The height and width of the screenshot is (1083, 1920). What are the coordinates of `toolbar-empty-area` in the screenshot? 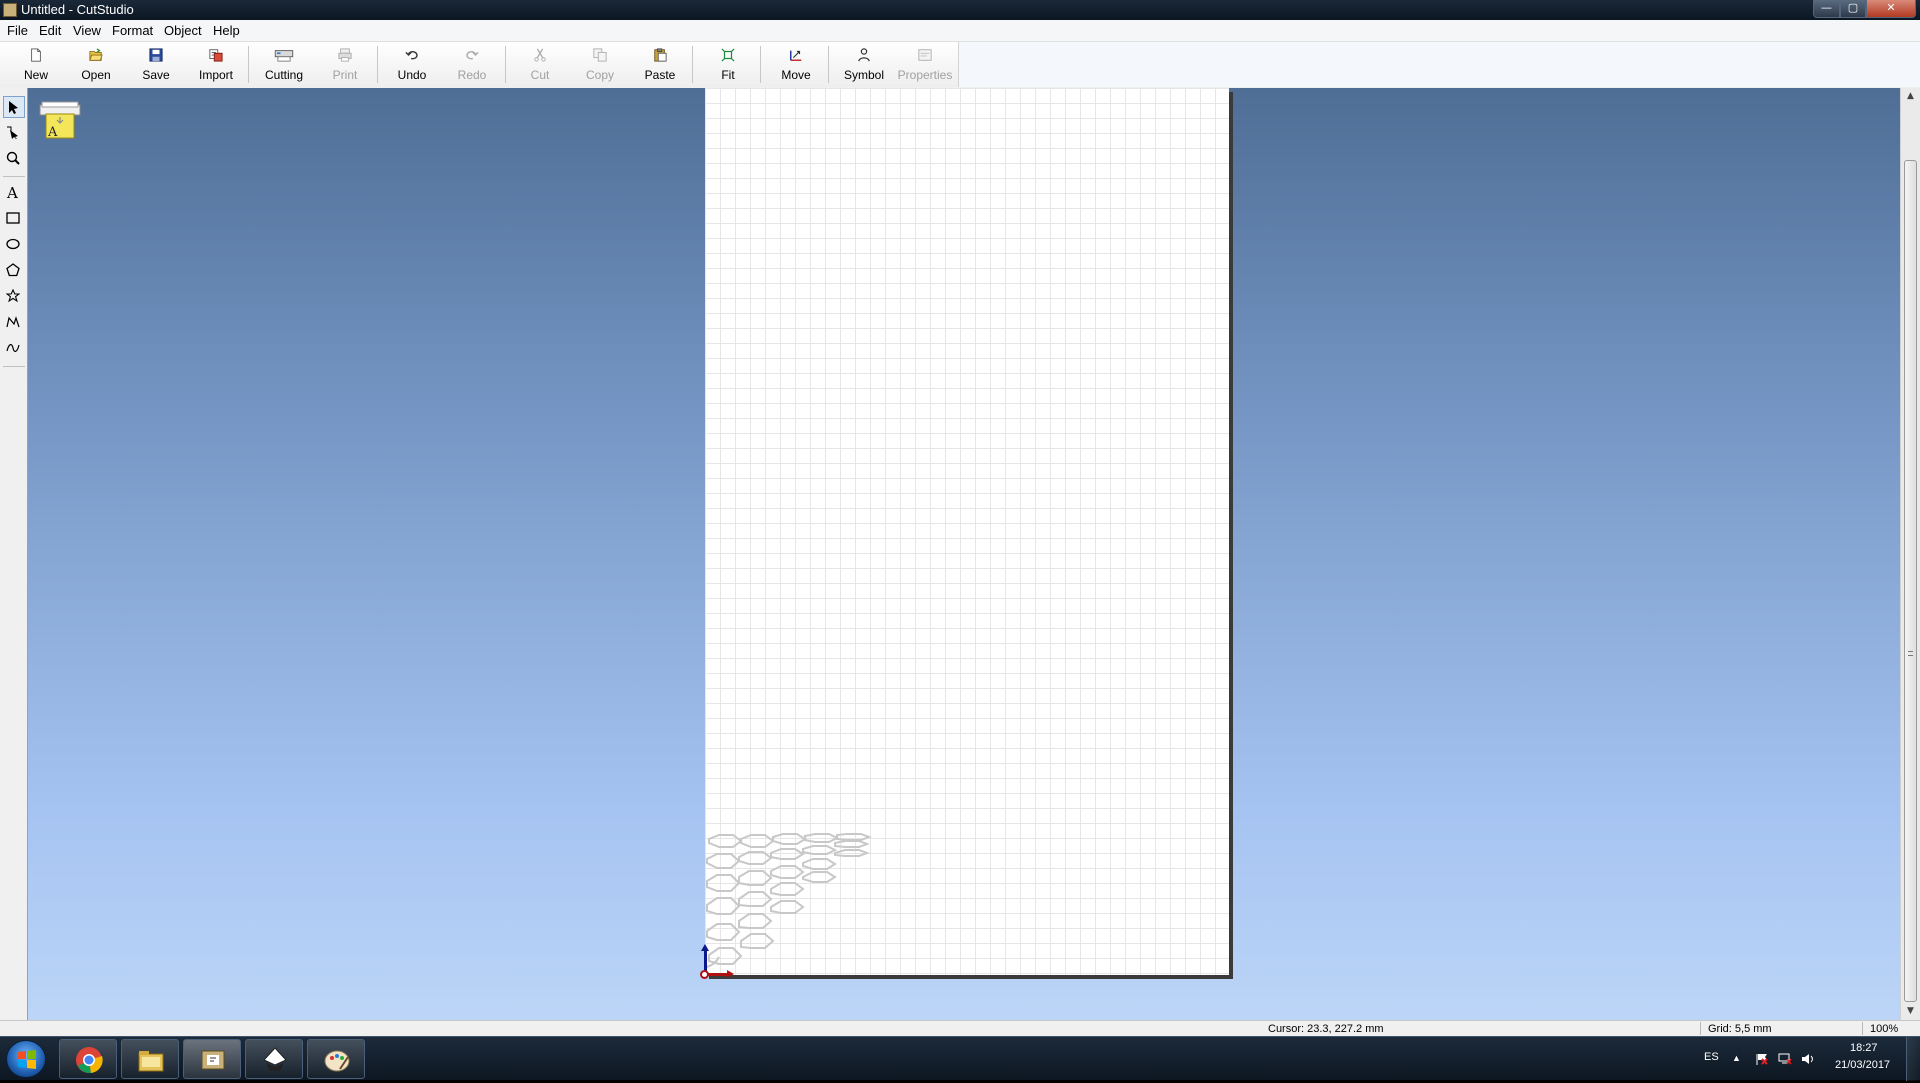 It's located at (1439, 64).